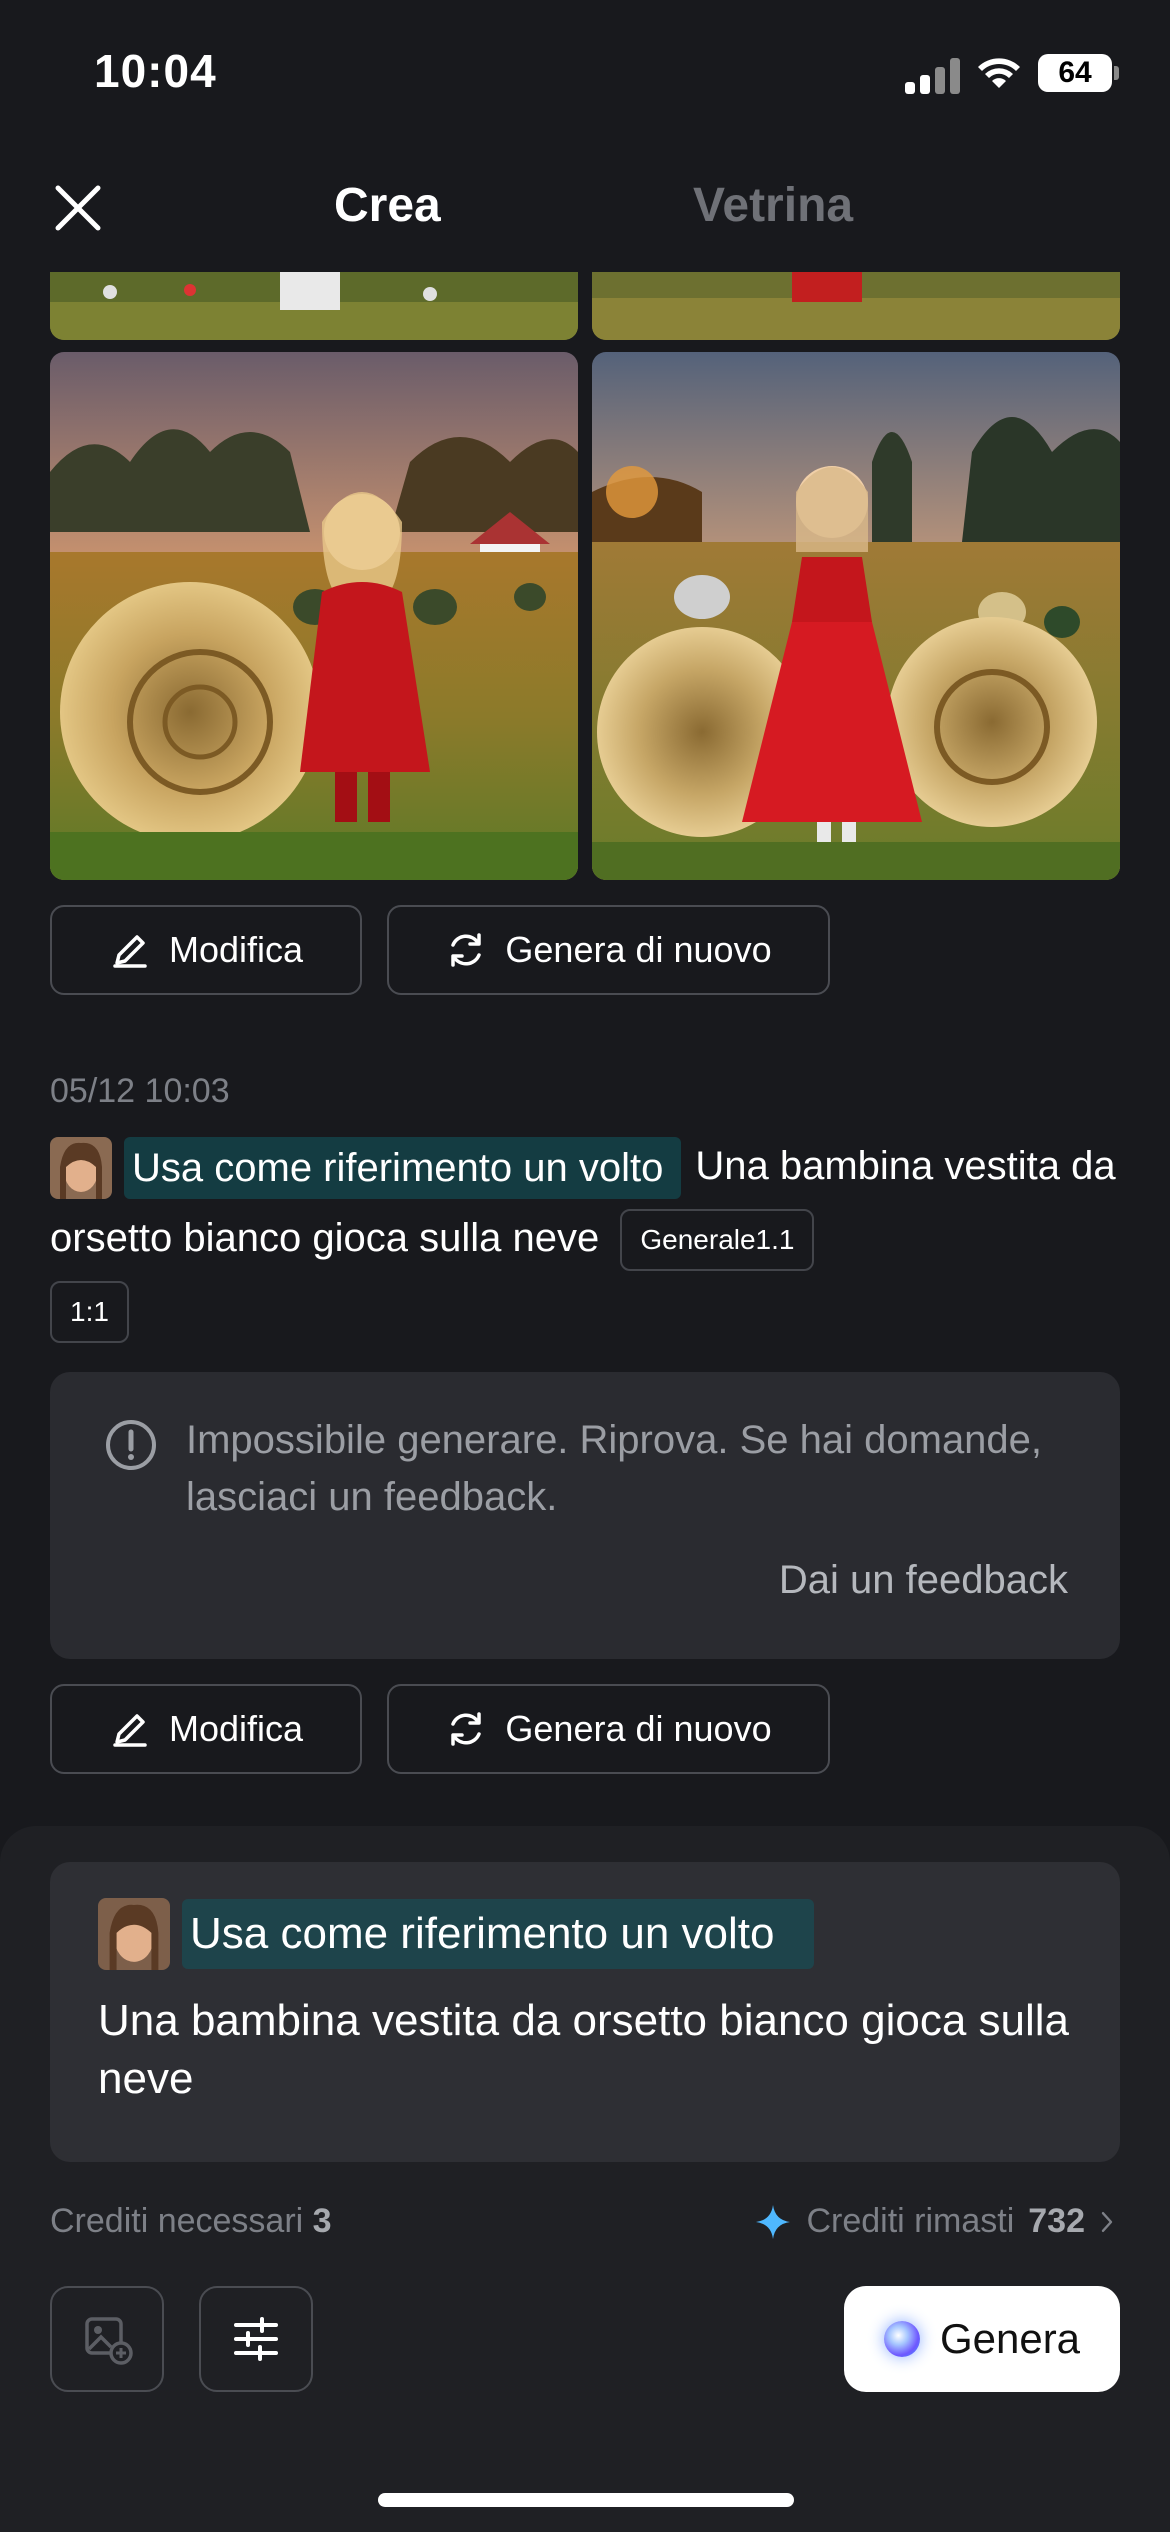 This screenshot has width=1170, height=2532. What do you see at coordinates (78, 208) in the screenshot?
I see `close-icon` at bounding box center [78, 208].